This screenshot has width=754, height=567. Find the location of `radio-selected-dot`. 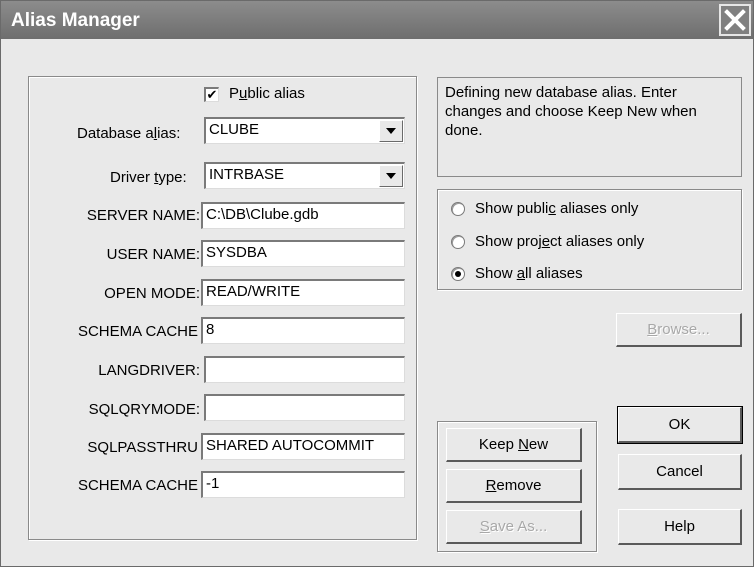

radio-selected-dot is located at coordinates (458, 274).